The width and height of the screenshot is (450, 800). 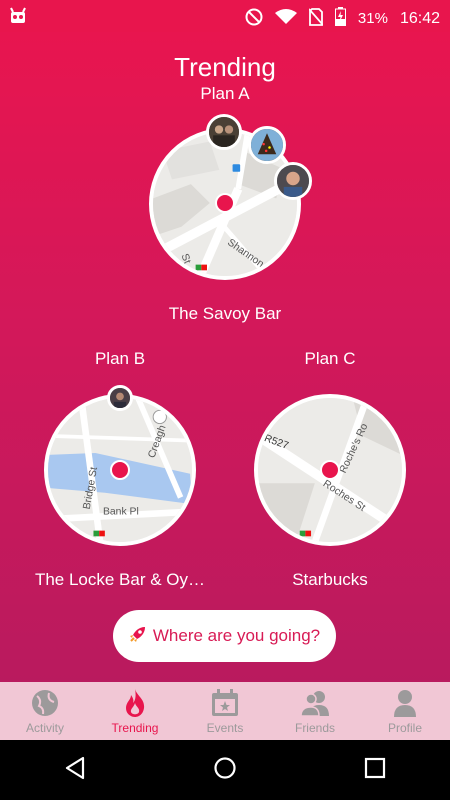 What do you see at coordinates (75, 770) in the screenshot?
I see `back-icon` at bounding box center [75, 770].